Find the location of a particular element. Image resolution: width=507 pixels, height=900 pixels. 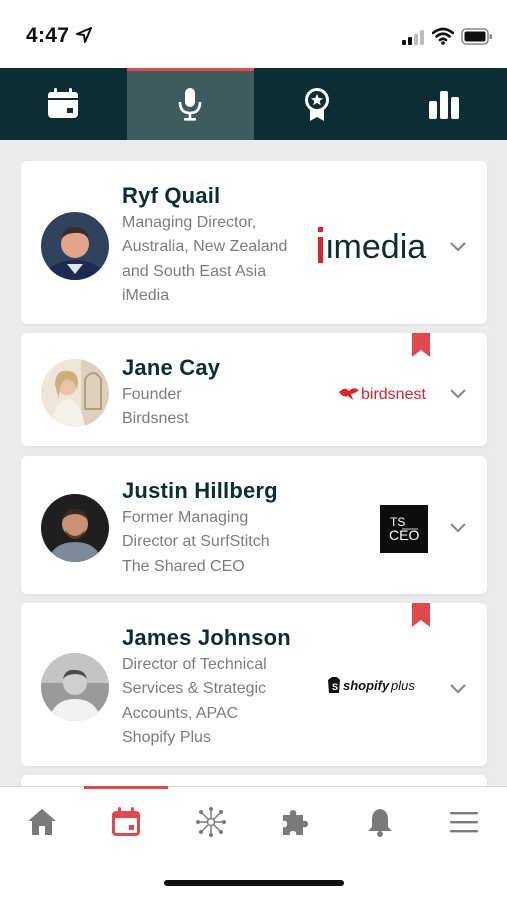

nav-extras is located at coordinates (295, 822).